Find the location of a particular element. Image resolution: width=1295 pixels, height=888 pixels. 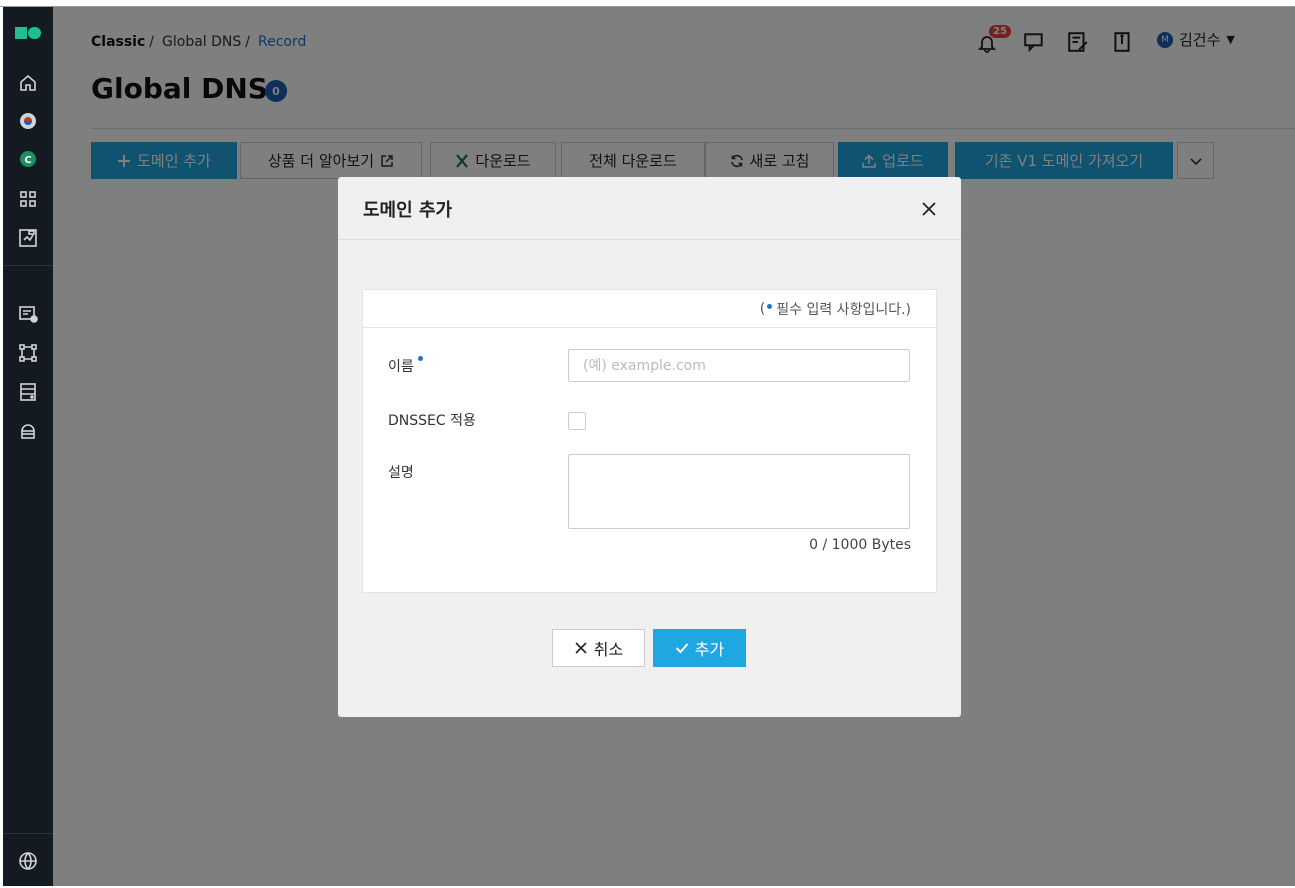

brand-logo is located at coordinates (29, 33).